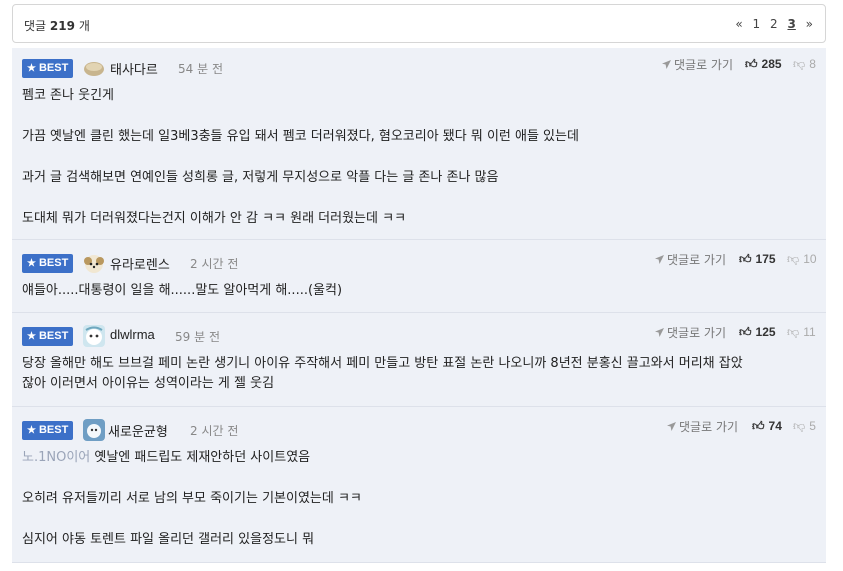  What do you see at coordinates (134, 68) in the screenshot?
I see `comment-nickname: 태사다르` at bounding box center [134, 68].